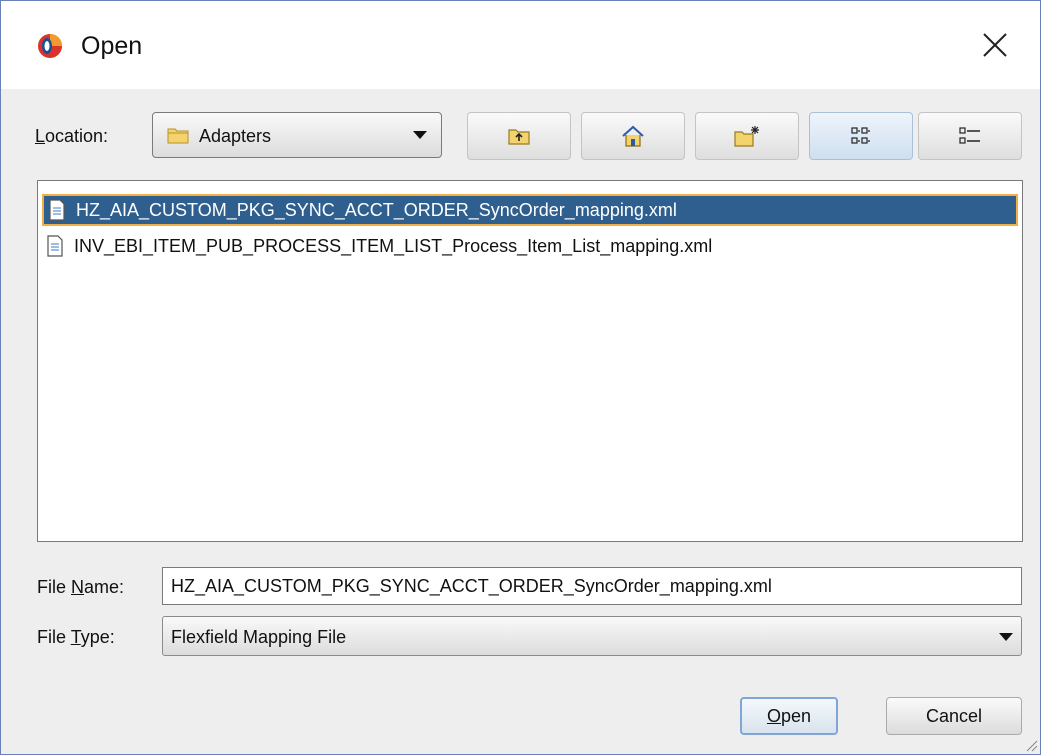 The width and height of the screenshot is (1041, 755). What do you see at coordinates (235, 136) in the screenshot?
I see `location-value: Adapters` at bounding box center [235, 136].